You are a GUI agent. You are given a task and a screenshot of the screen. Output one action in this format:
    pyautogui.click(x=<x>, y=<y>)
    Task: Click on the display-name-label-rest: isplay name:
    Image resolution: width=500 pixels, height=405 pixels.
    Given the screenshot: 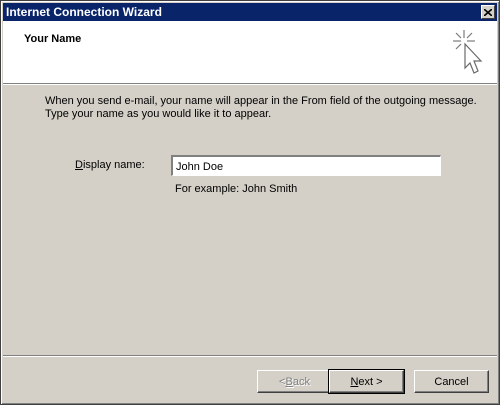 What is the action you would take?
    pyautogui.click(x=113, y=165)
    